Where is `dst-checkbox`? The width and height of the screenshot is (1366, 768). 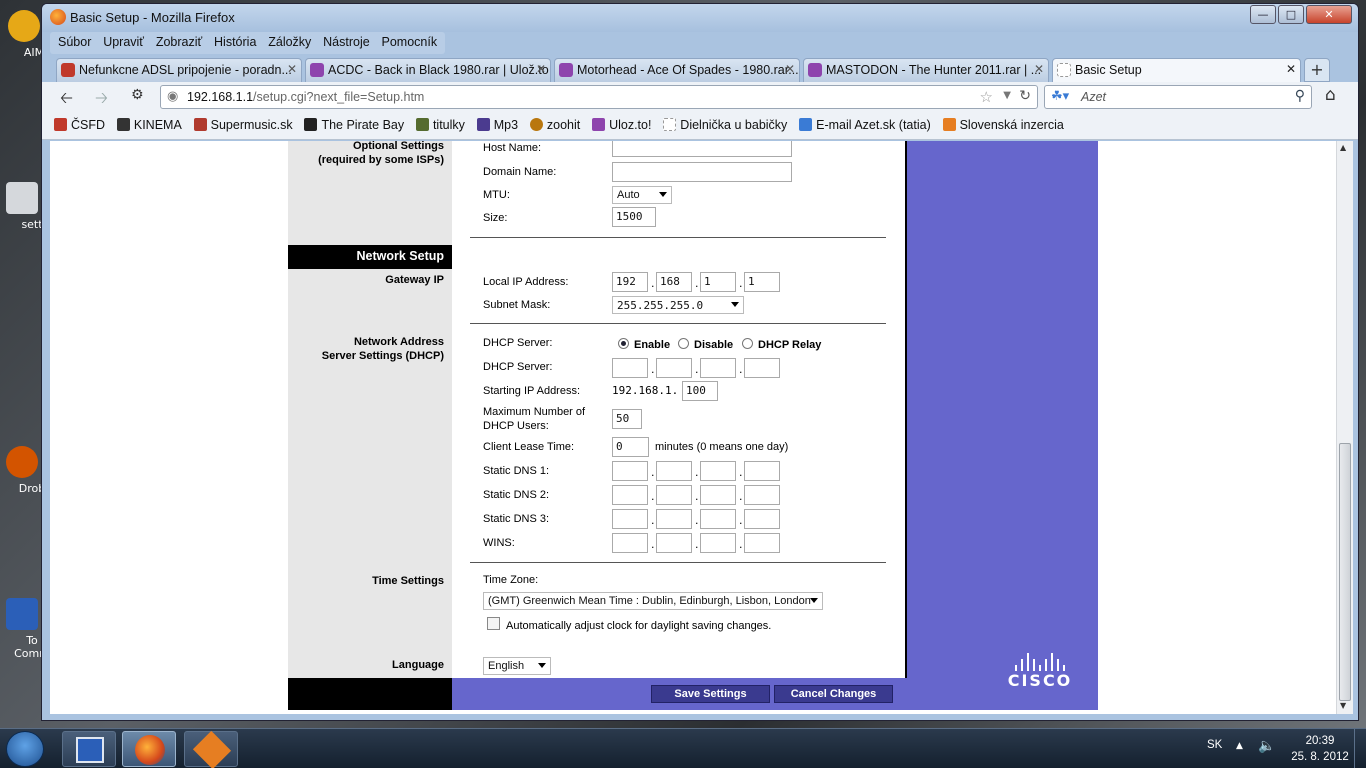
dst-checkbox is located at coordinates (493, 623).